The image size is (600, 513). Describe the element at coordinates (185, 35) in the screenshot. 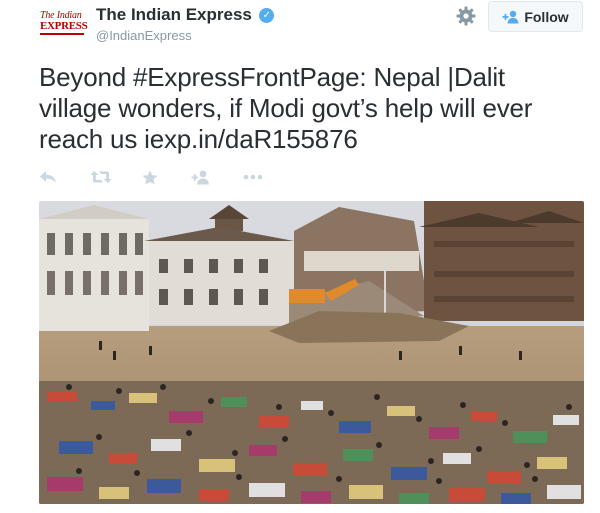

I see `user-handle: @IndianExpress` at that location.